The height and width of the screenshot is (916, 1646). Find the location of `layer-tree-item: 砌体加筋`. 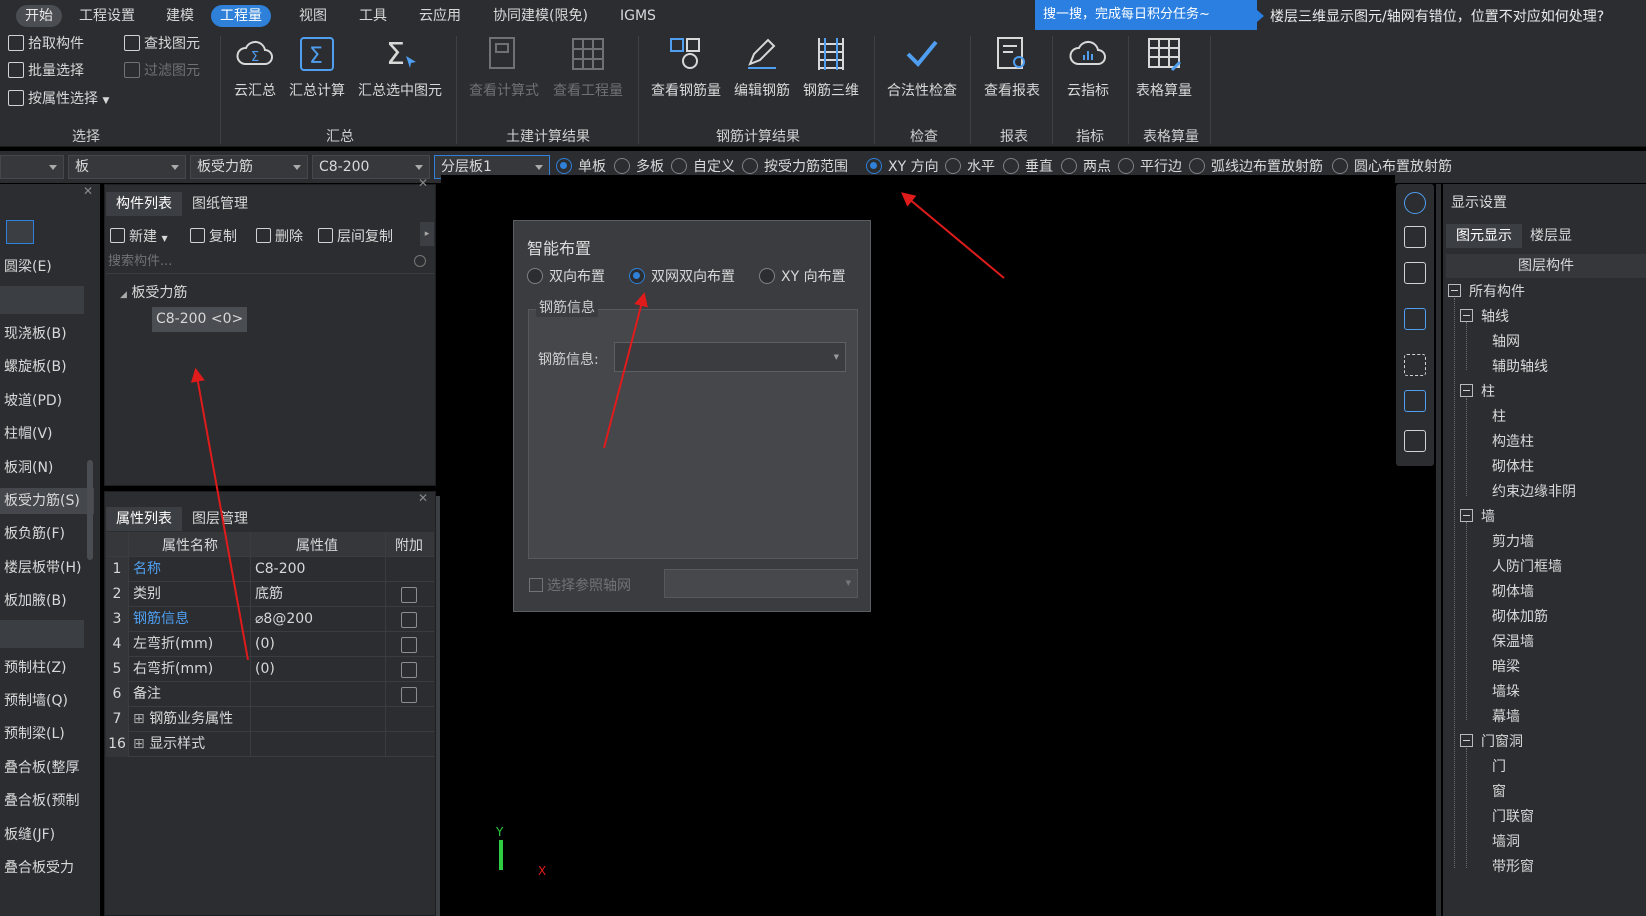

layer-tree-item: 砌体加筋 is located at coordinates (1520, 617).